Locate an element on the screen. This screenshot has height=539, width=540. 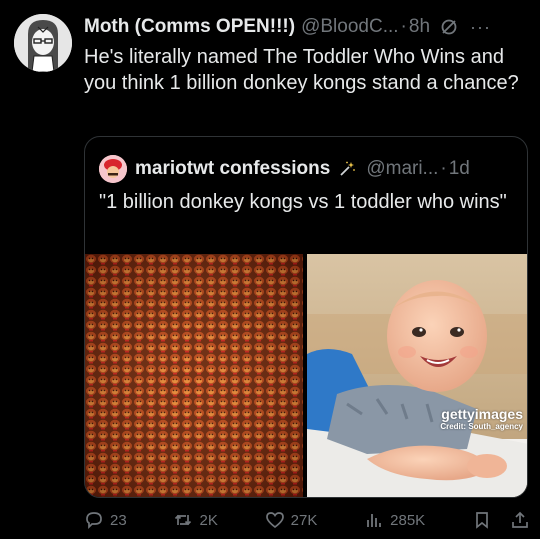
views-count: 285K is located at coordinates (408, 520).